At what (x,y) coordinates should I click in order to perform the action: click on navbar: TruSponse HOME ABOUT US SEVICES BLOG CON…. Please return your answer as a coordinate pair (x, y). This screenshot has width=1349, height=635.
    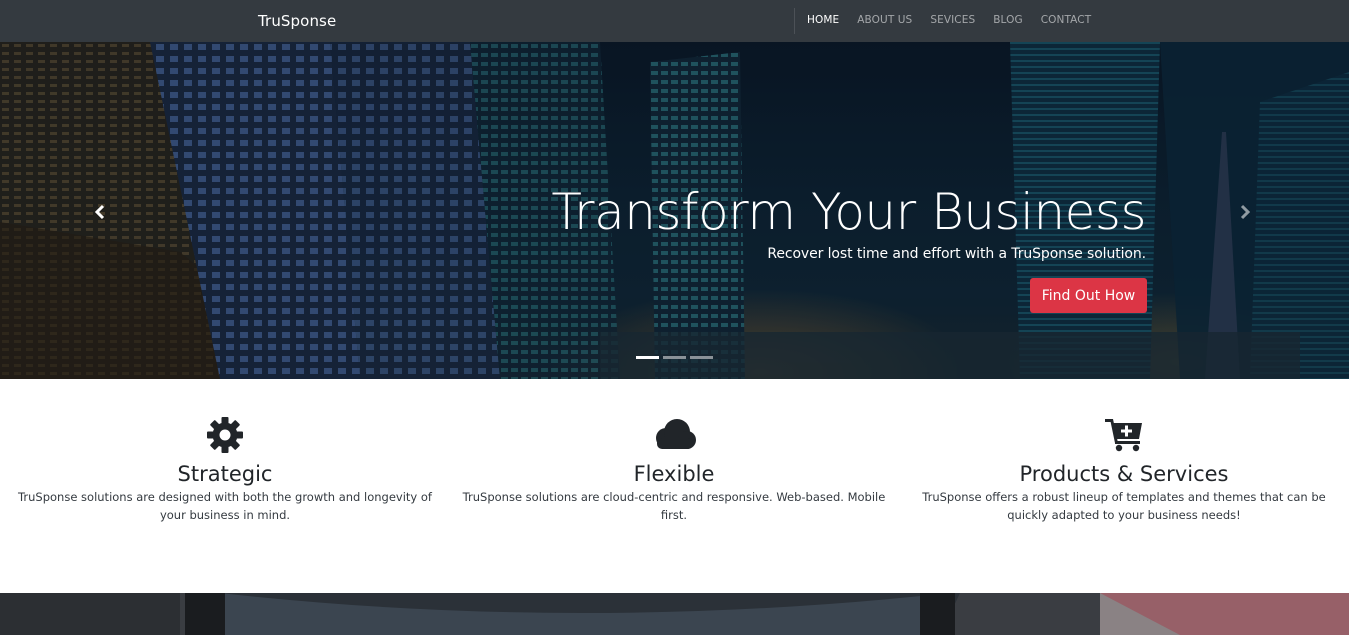
    Looking at the image, I should click on (674, 21).